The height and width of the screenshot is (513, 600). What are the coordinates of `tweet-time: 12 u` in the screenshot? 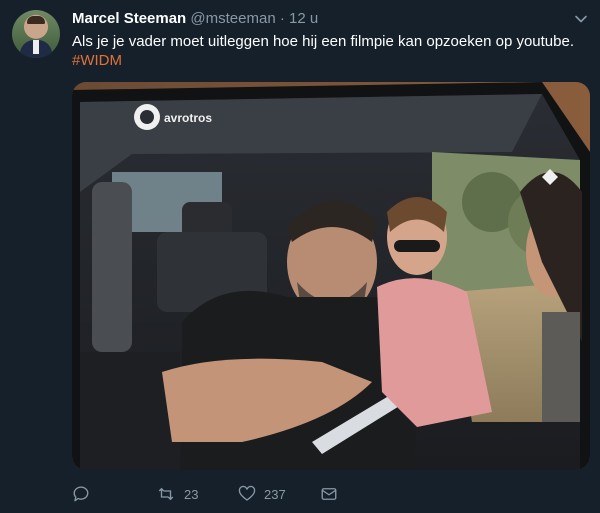 It's located at (303, 18).